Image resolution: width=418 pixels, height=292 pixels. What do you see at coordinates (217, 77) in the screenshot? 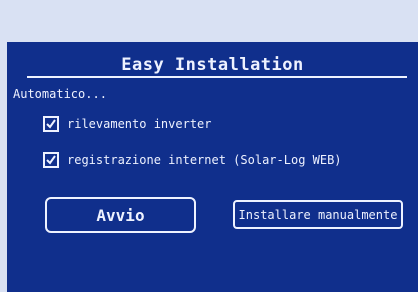
I see `title-divider` at bounding box center [217, 77].